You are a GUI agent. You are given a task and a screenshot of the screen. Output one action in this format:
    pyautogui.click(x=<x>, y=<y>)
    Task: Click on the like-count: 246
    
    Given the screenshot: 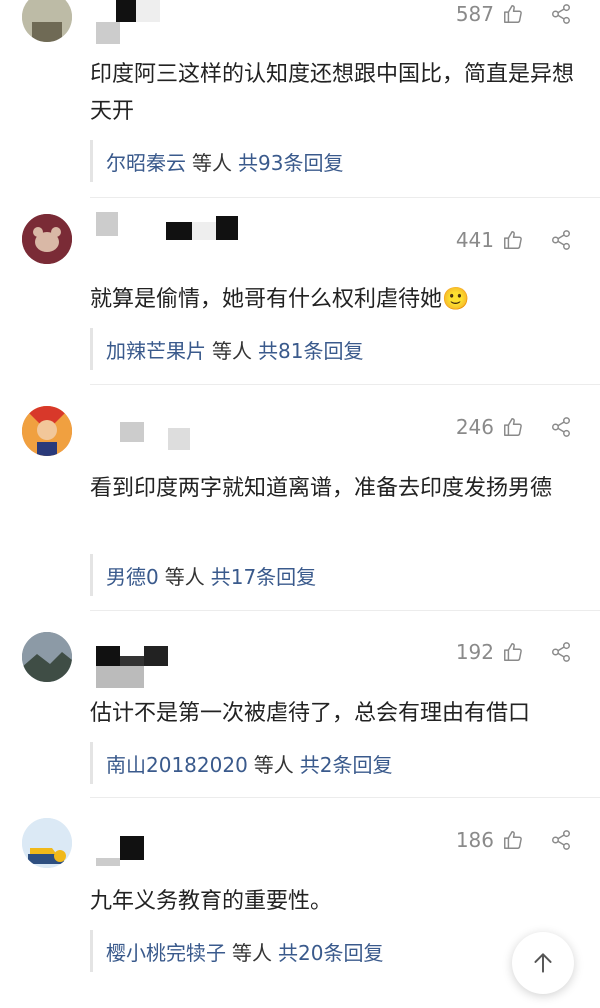 What is the action you would take?
    pyautogui.click(x=474, y=427)
    